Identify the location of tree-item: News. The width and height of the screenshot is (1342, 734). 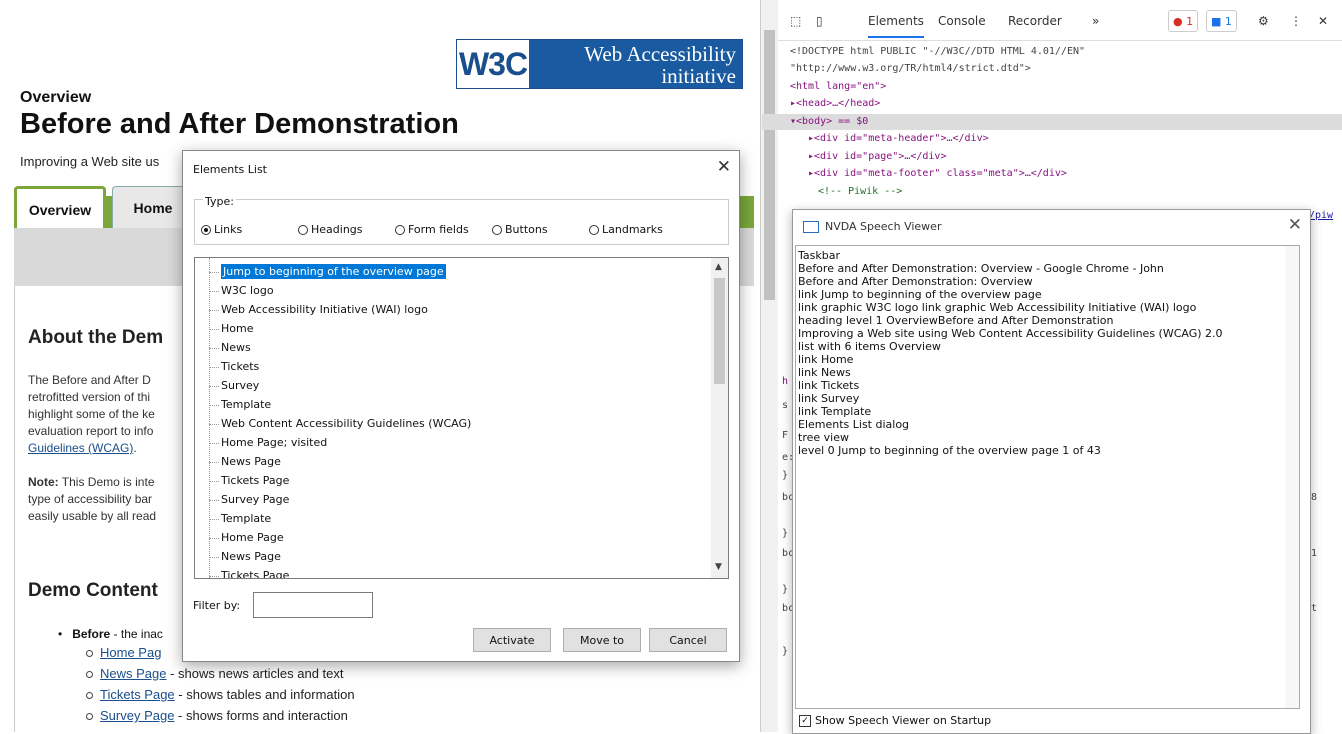
(230, 347).